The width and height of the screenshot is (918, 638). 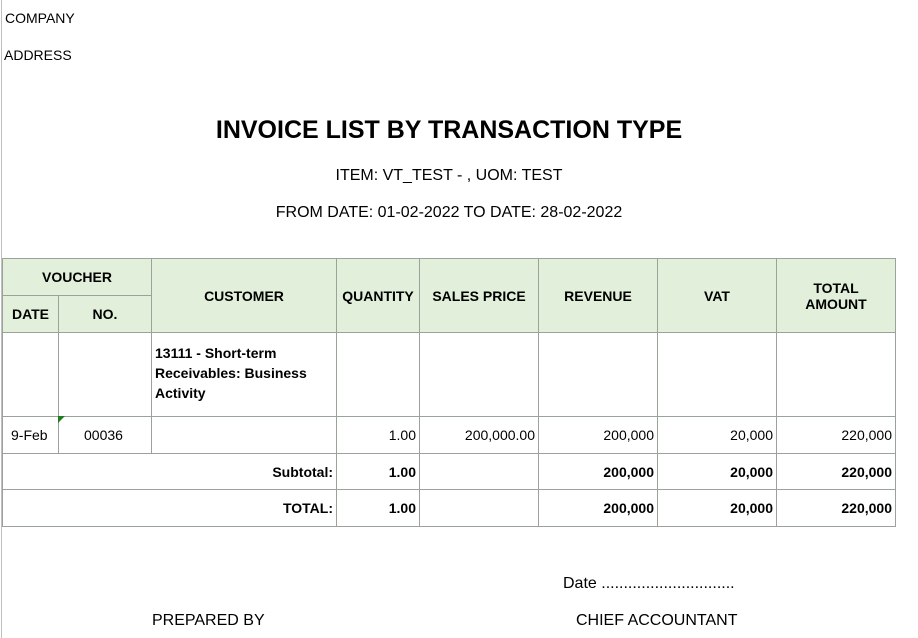 I want to click on vat-header: VAT, so click(x=717, y=295).